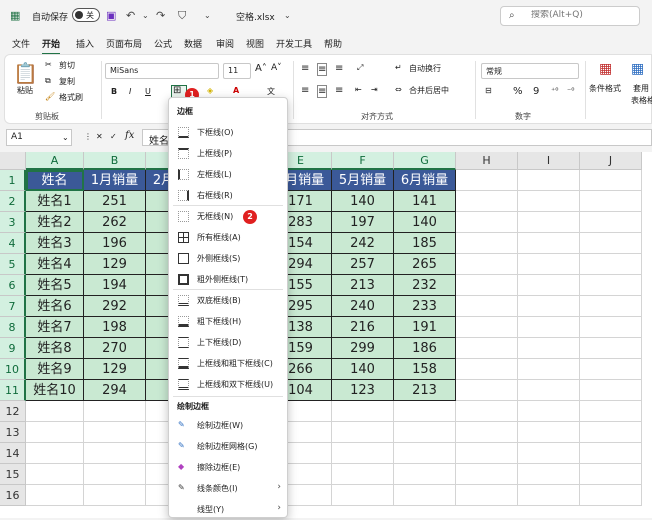 This screenshot has width=652, height=520. I want to click on underline-button: U, so click(148, 91).